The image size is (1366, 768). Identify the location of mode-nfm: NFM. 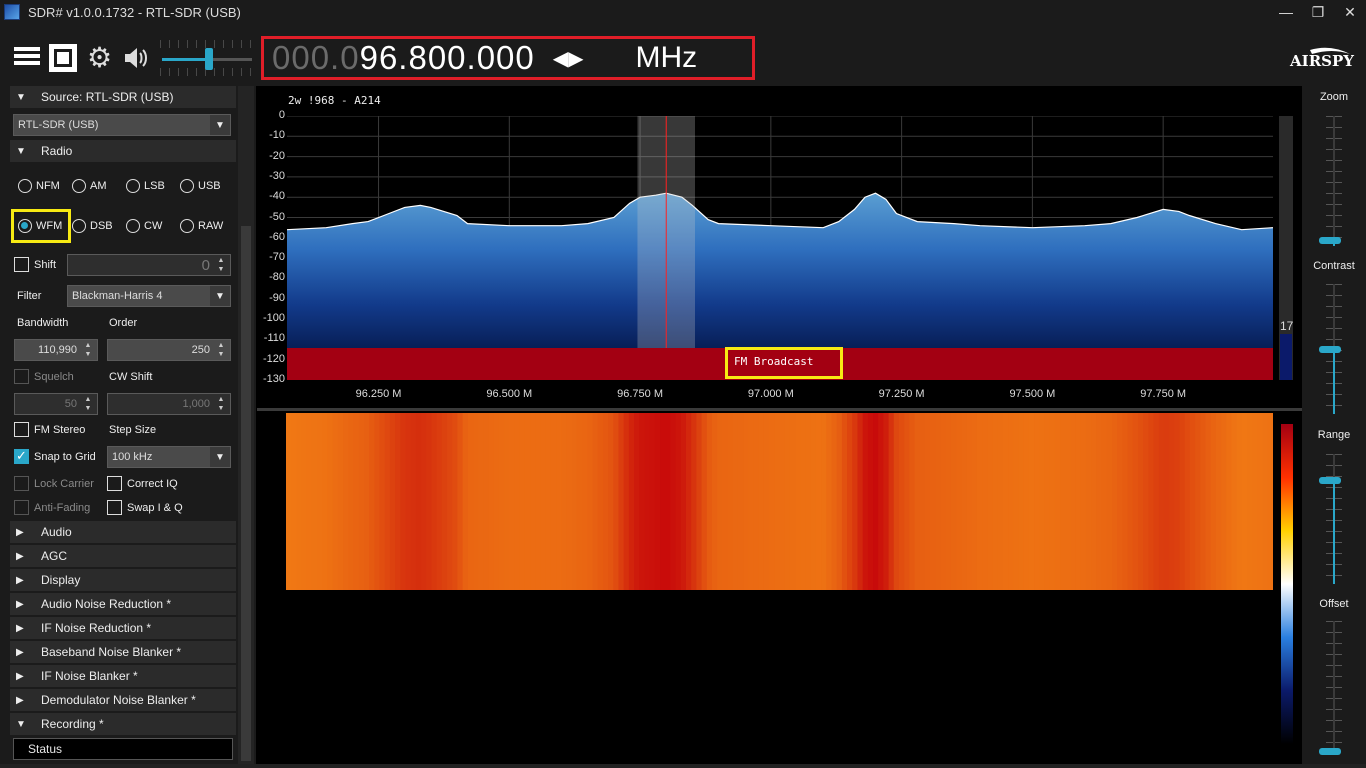
(39, 186).